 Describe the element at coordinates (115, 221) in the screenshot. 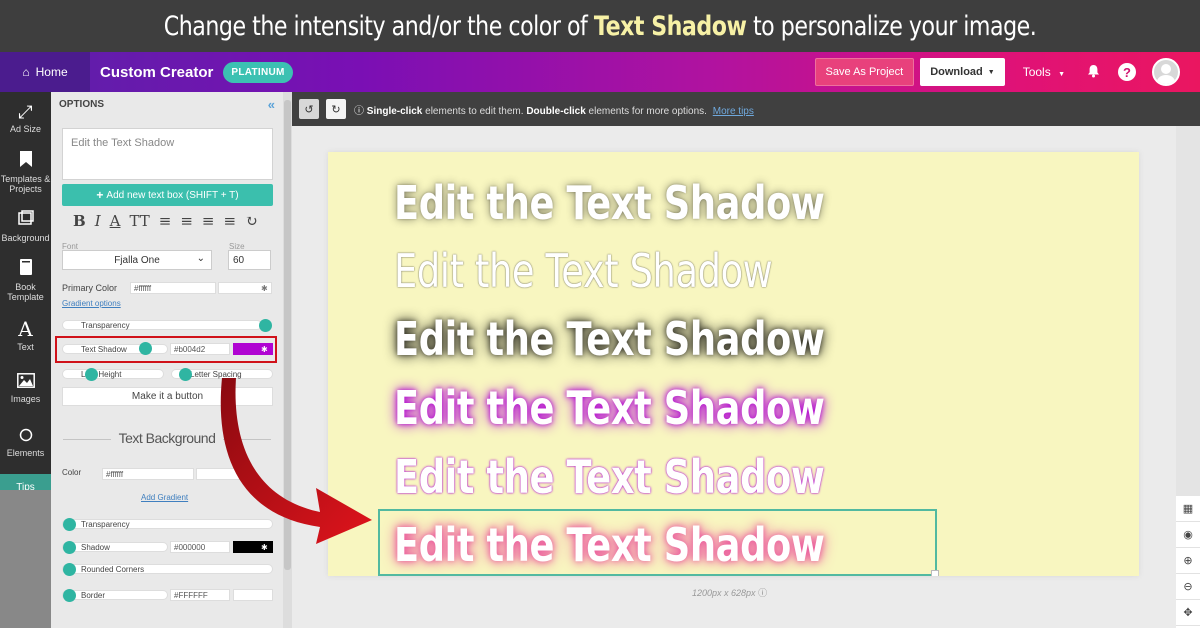

I see `underline-color-icon: A` at that location.